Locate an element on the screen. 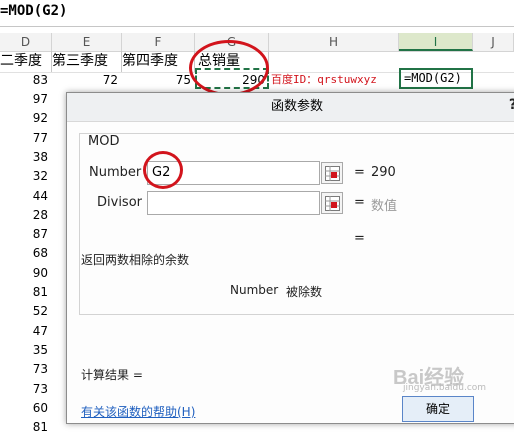 The image size is (514, 436). number-label: Number is located at coordinates (115, 172).